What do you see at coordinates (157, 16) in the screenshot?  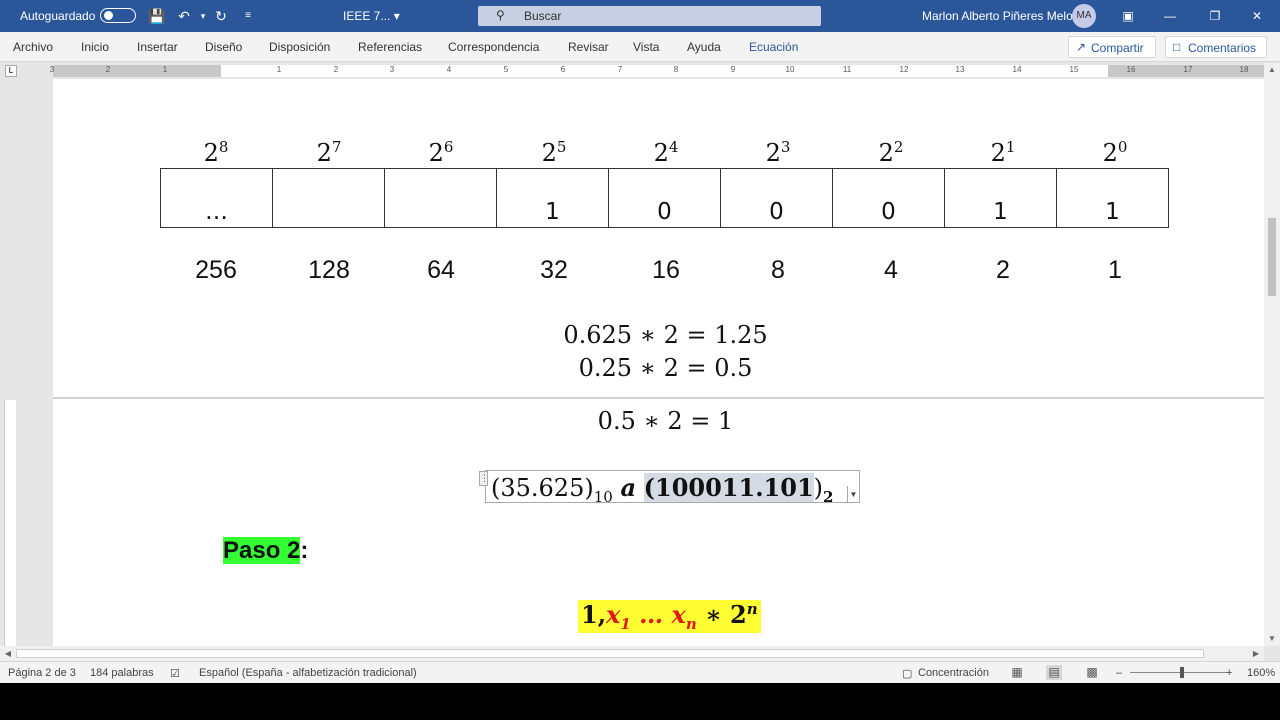 I see `save-icon: 💾` at bounding box center [157, 16].